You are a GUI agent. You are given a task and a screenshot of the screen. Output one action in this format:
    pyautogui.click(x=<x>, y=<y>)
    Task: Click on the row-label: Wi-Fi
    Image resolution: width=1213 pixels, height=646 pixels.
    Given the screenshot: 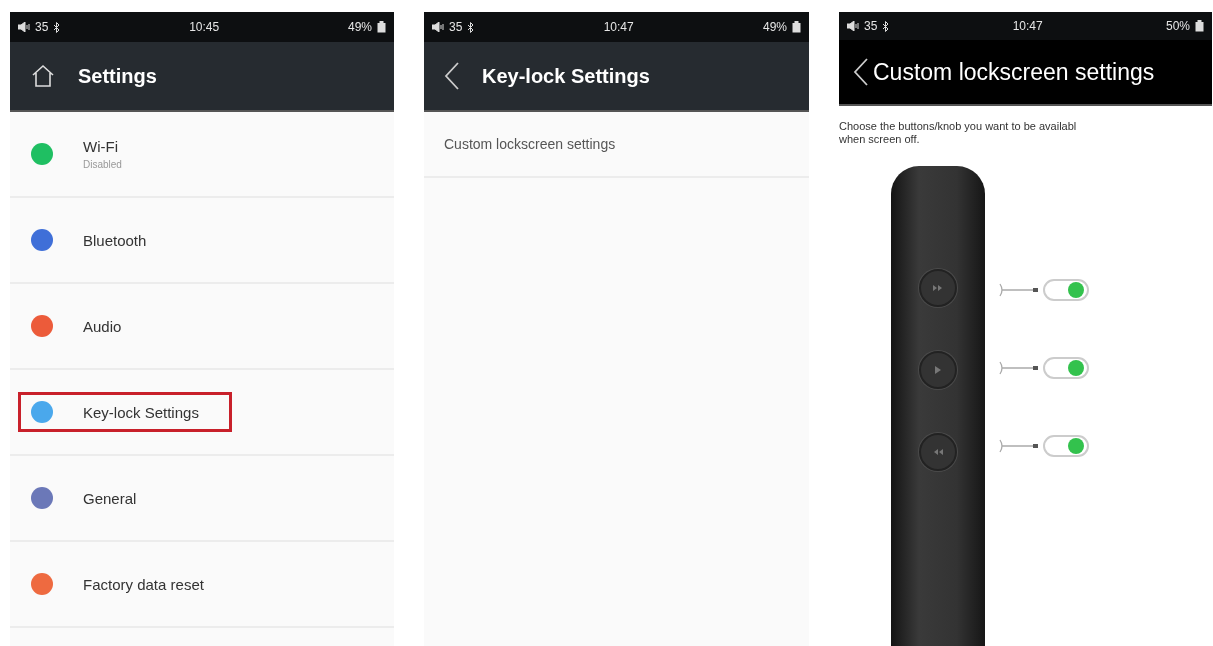 What is the action you would take?
    pyautogui.click(x=101, y=146)
    